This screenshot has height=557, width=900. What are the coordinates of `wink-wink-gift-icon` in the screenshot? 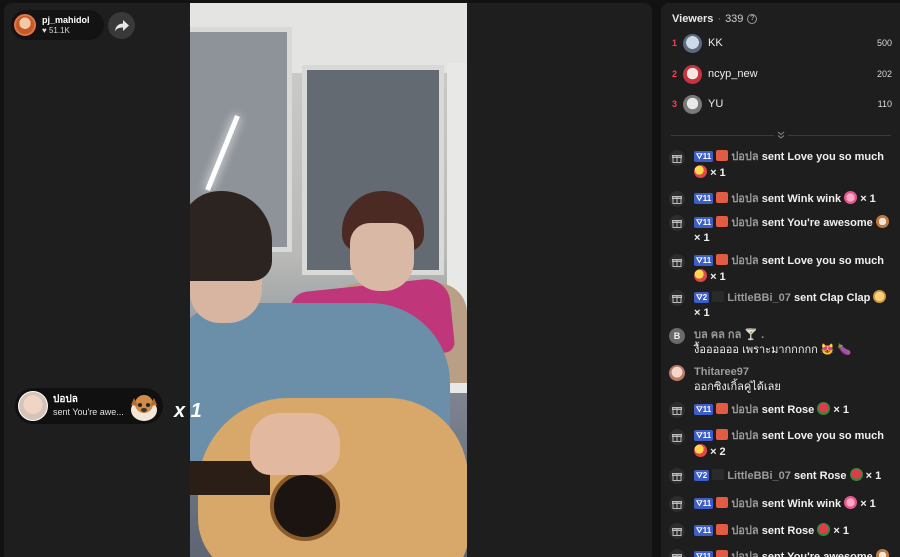 It's located at (851, 197).